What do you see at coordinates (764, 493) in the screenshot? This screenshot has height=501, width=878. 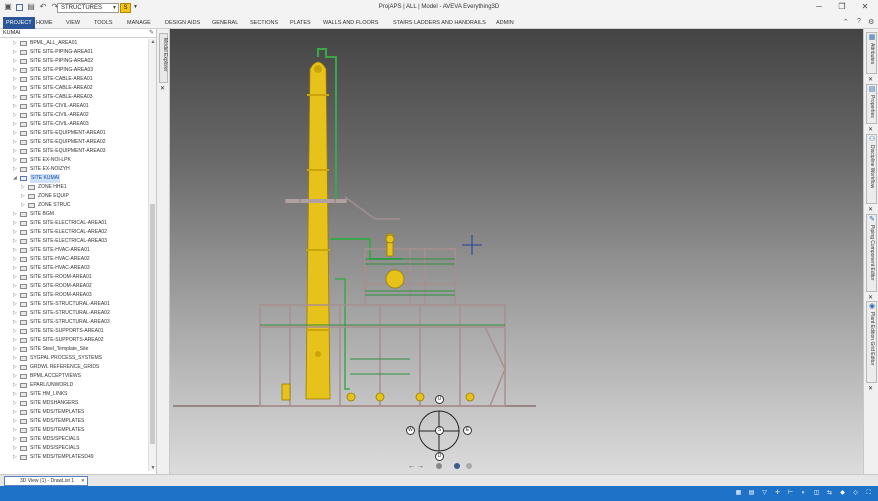 I see `filter-icon: ▽` at bounding box center [764, 493].